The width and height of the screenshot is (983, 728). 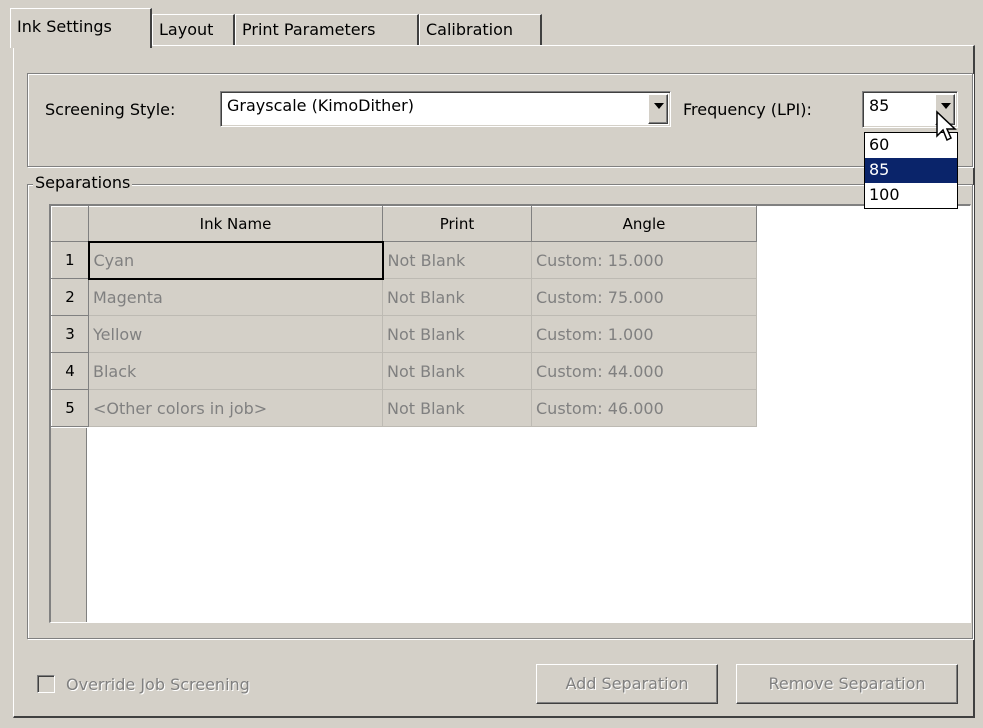 I want to click on add-separation-label: Add Separation, so click(x=627, y=683).